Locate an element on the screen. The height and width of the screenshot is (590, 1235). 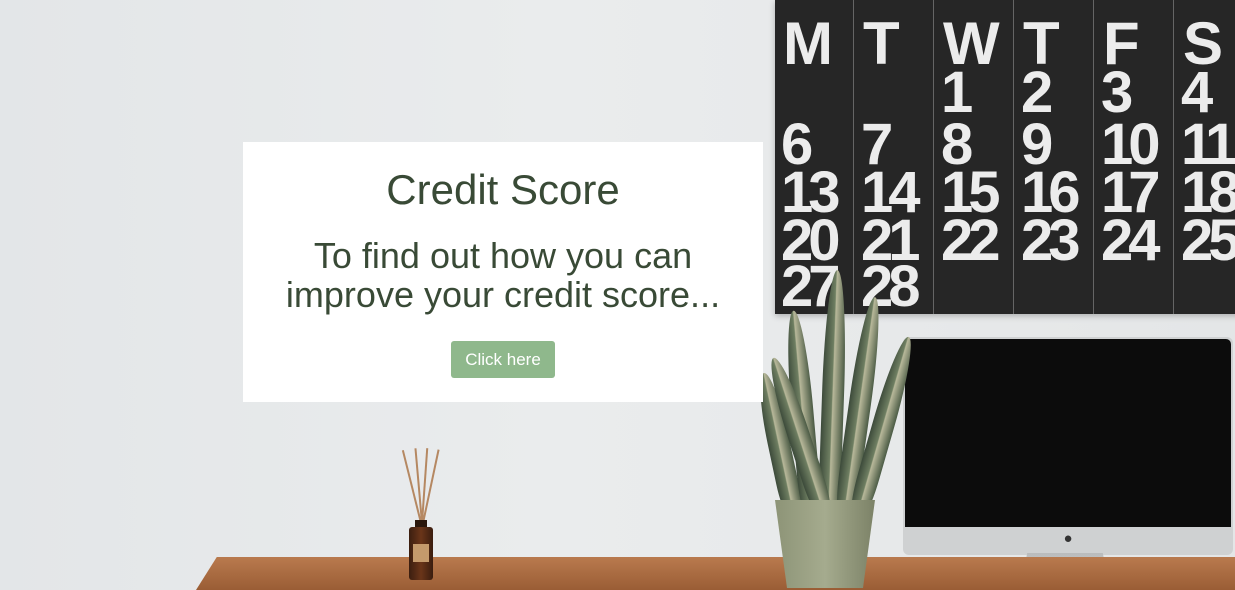
calendar-date: 4 is located at coordinates (1197, 92).